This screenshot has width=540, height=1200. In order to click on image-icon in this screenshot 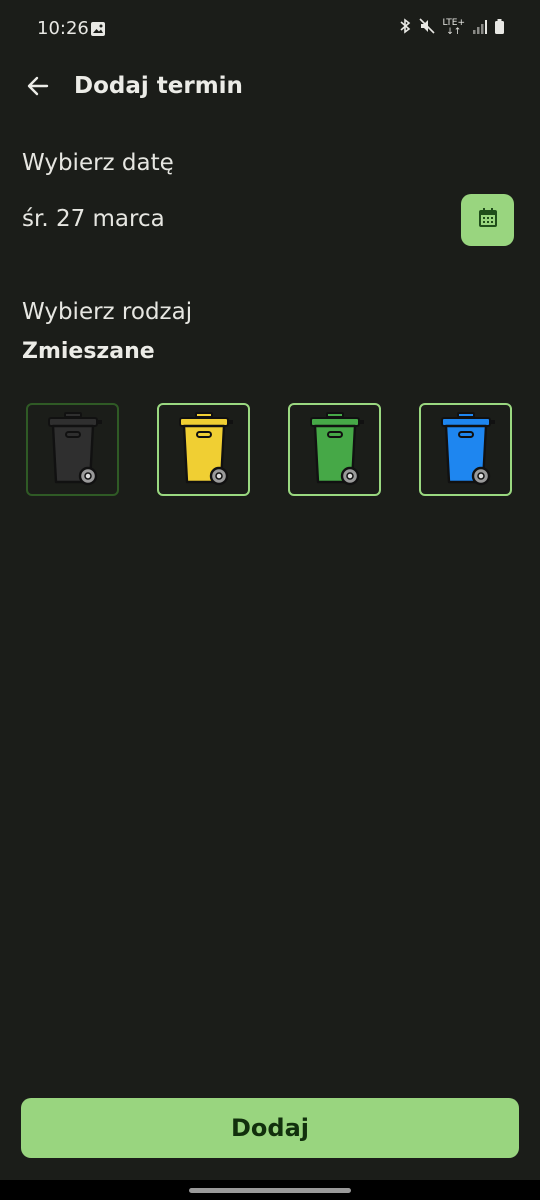, I will do `click(98, 31)`.